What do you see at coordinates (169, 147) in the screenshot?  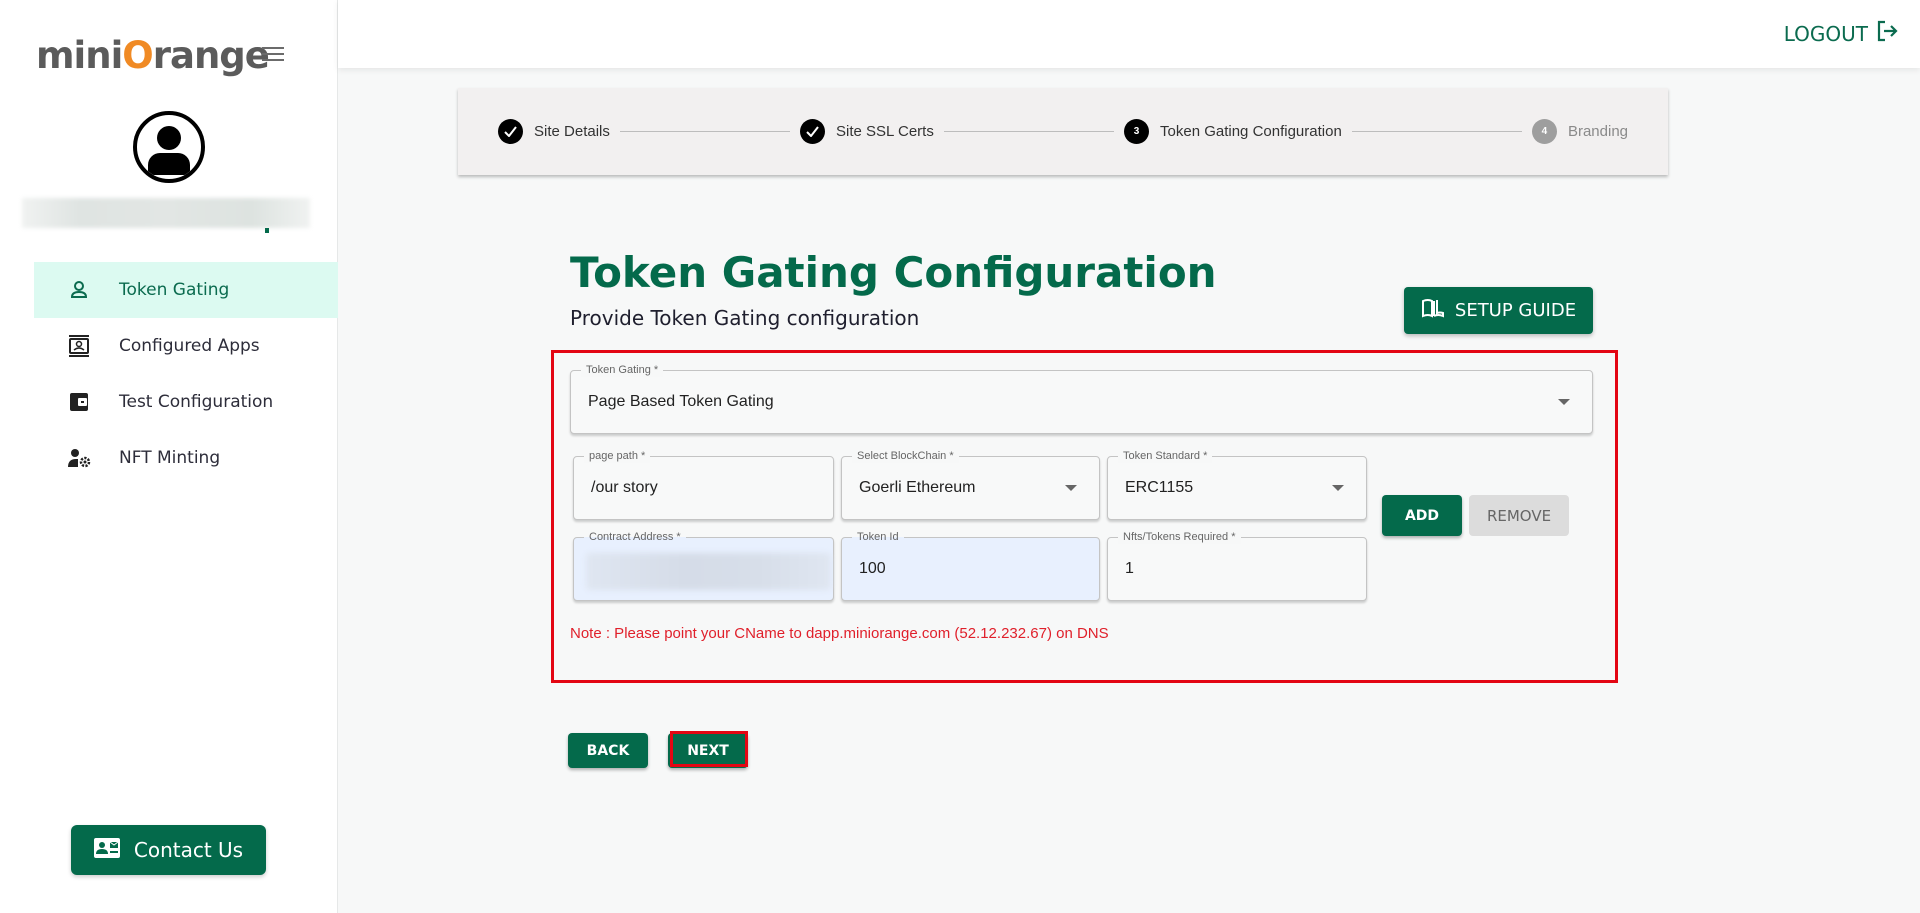 I see `avatar` at bounding box center [169, 147].